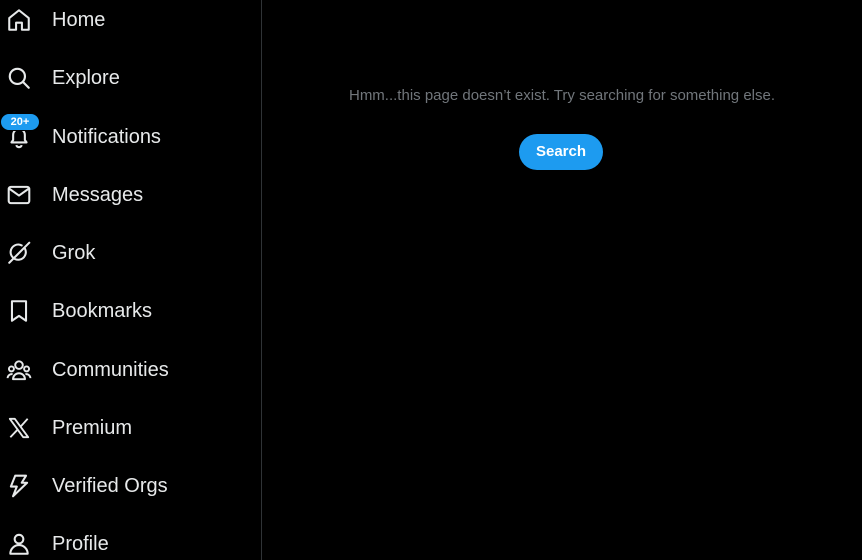 Image resolution: width=862 pixels, height=560 pixels. I want to click on sidebar-item-label: Messages, so click(98, 195).